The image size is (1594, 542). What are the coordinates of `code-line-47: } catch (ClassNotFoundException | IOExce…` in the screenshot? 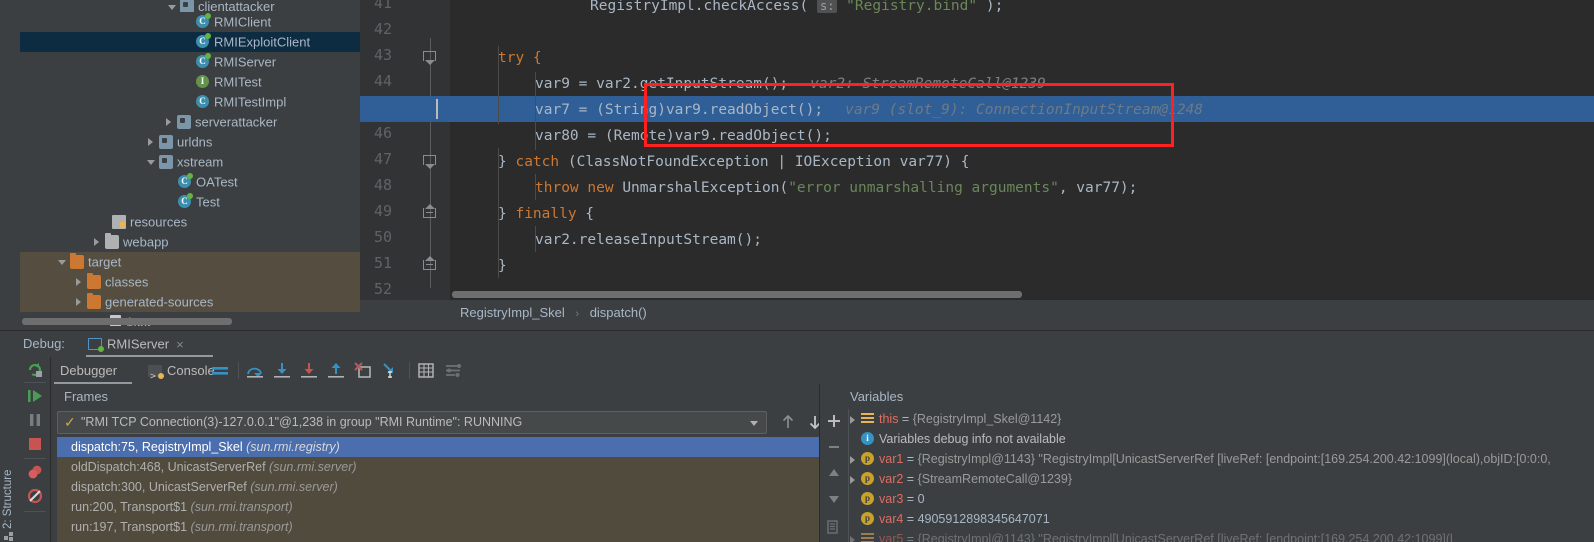 It's located at (734, 162).